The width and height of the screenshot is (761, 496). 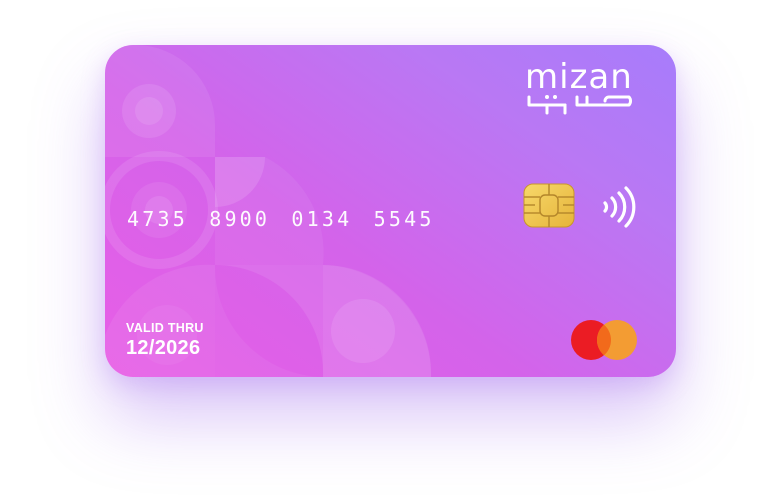 I want to click on mastercard-logo-icon, so click(x=604, y=340).